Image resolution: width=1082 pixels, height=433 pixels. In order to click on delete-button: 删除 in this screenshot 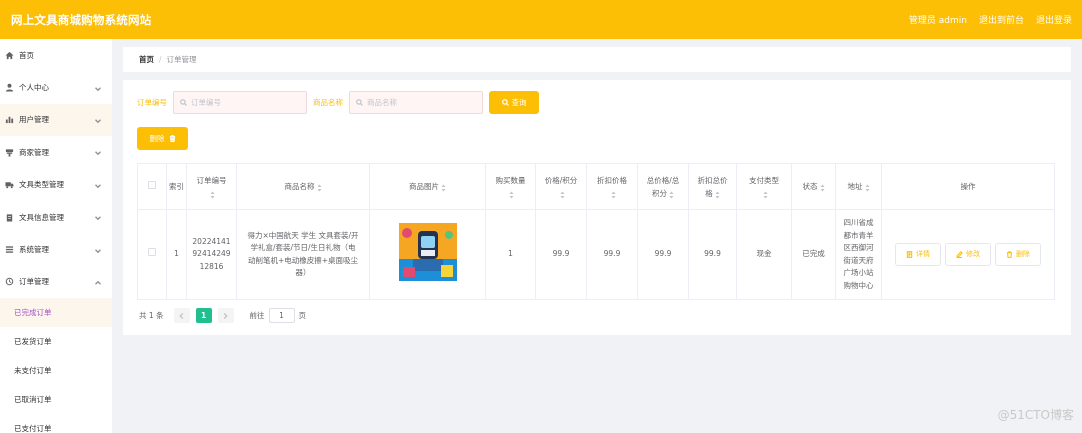, I will do `click(1018, 254)`.